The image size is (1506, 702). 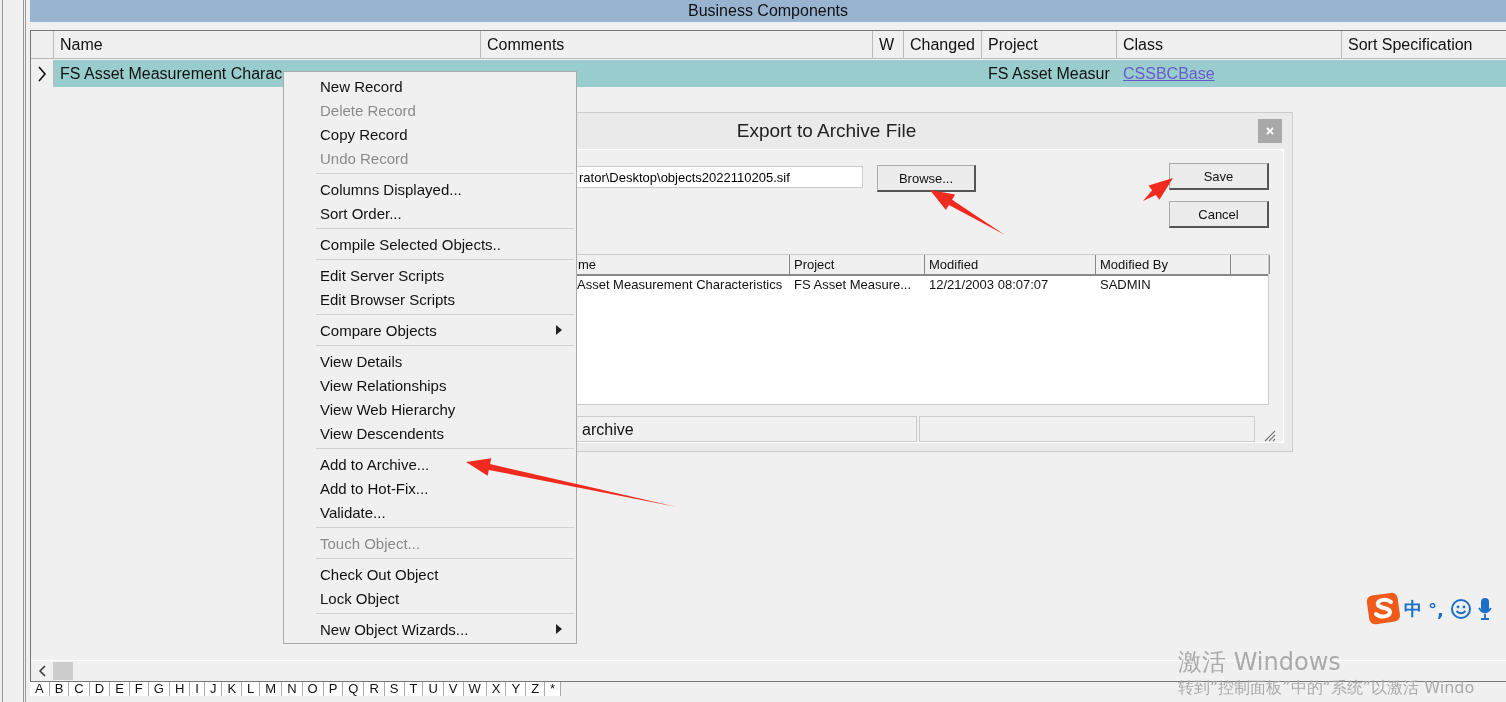 I want to click on microphone-icon, so click(x=1484, y=609).